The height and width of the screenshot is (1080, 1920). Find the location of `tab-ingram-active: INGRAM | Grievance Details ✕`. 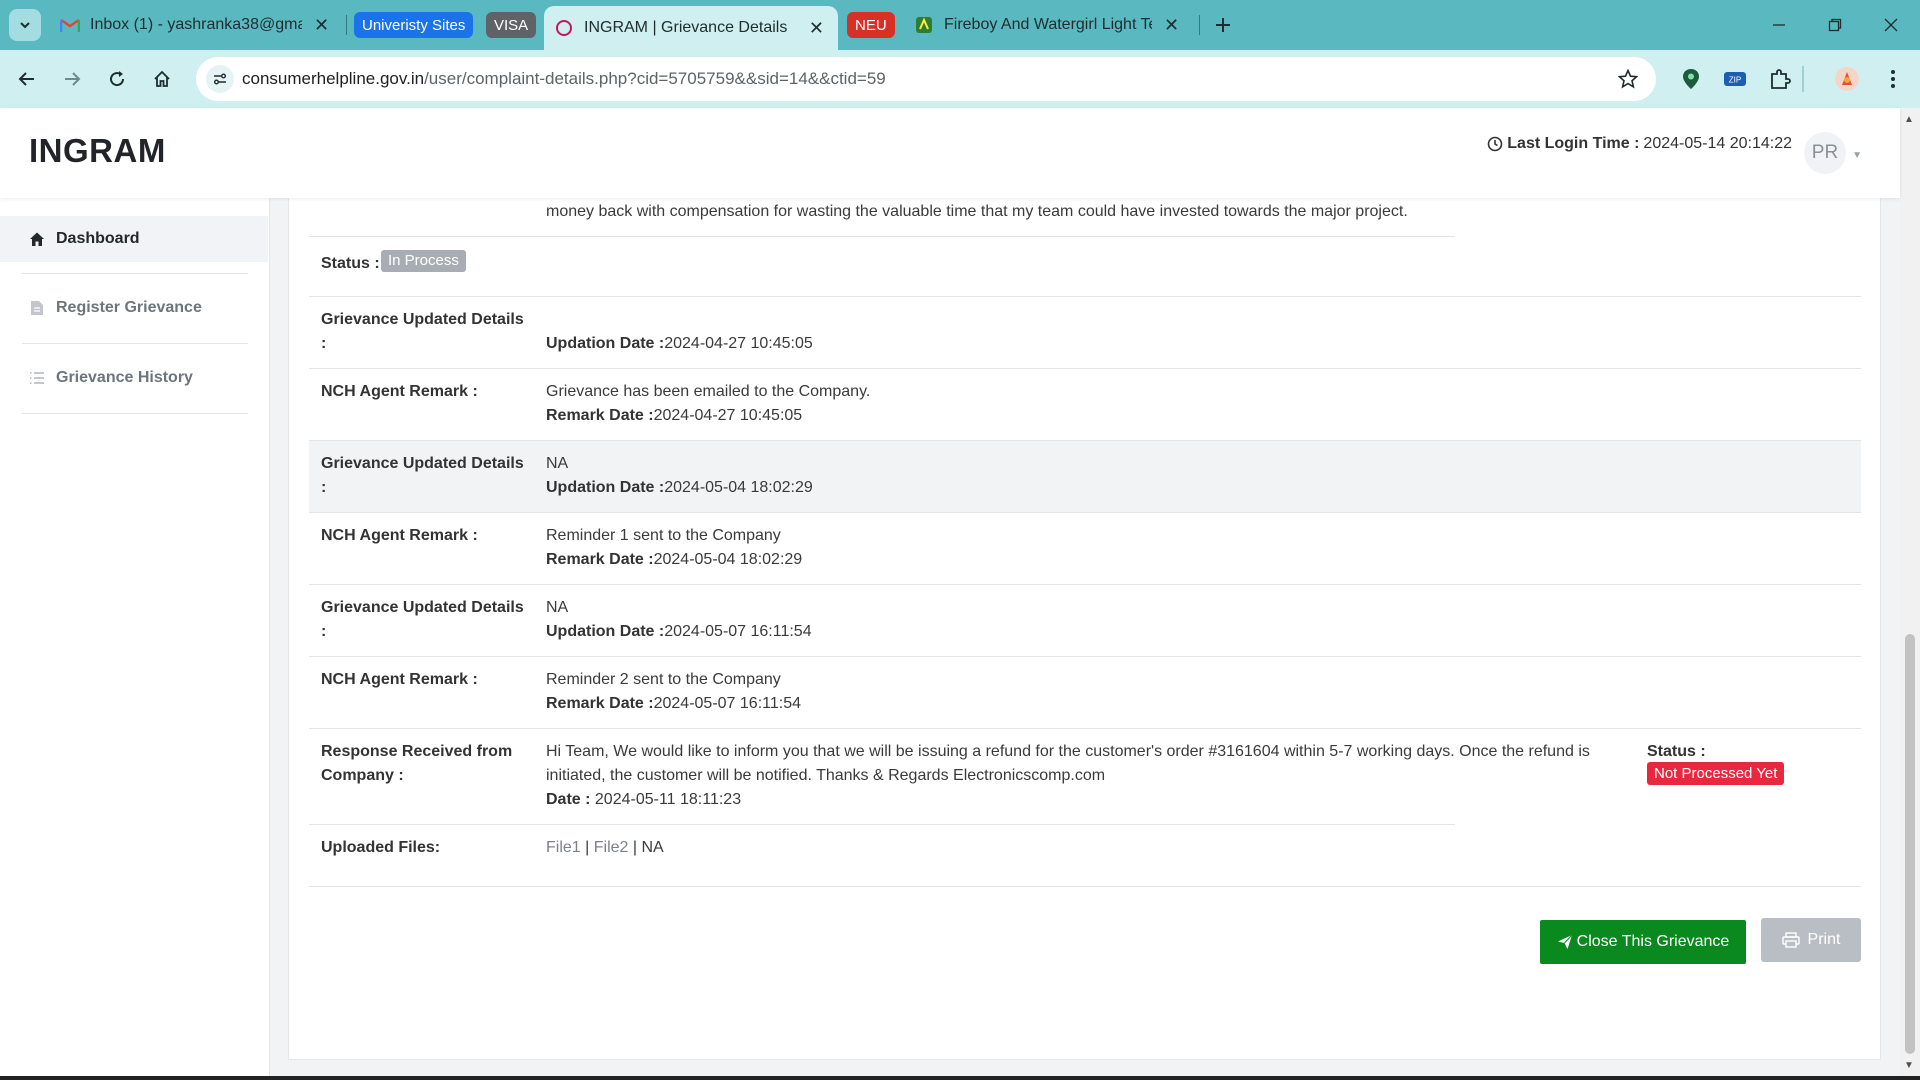

tab-ingram-active: INGRAM | Grievance Details ✕ is located at coordinates (691, 28).